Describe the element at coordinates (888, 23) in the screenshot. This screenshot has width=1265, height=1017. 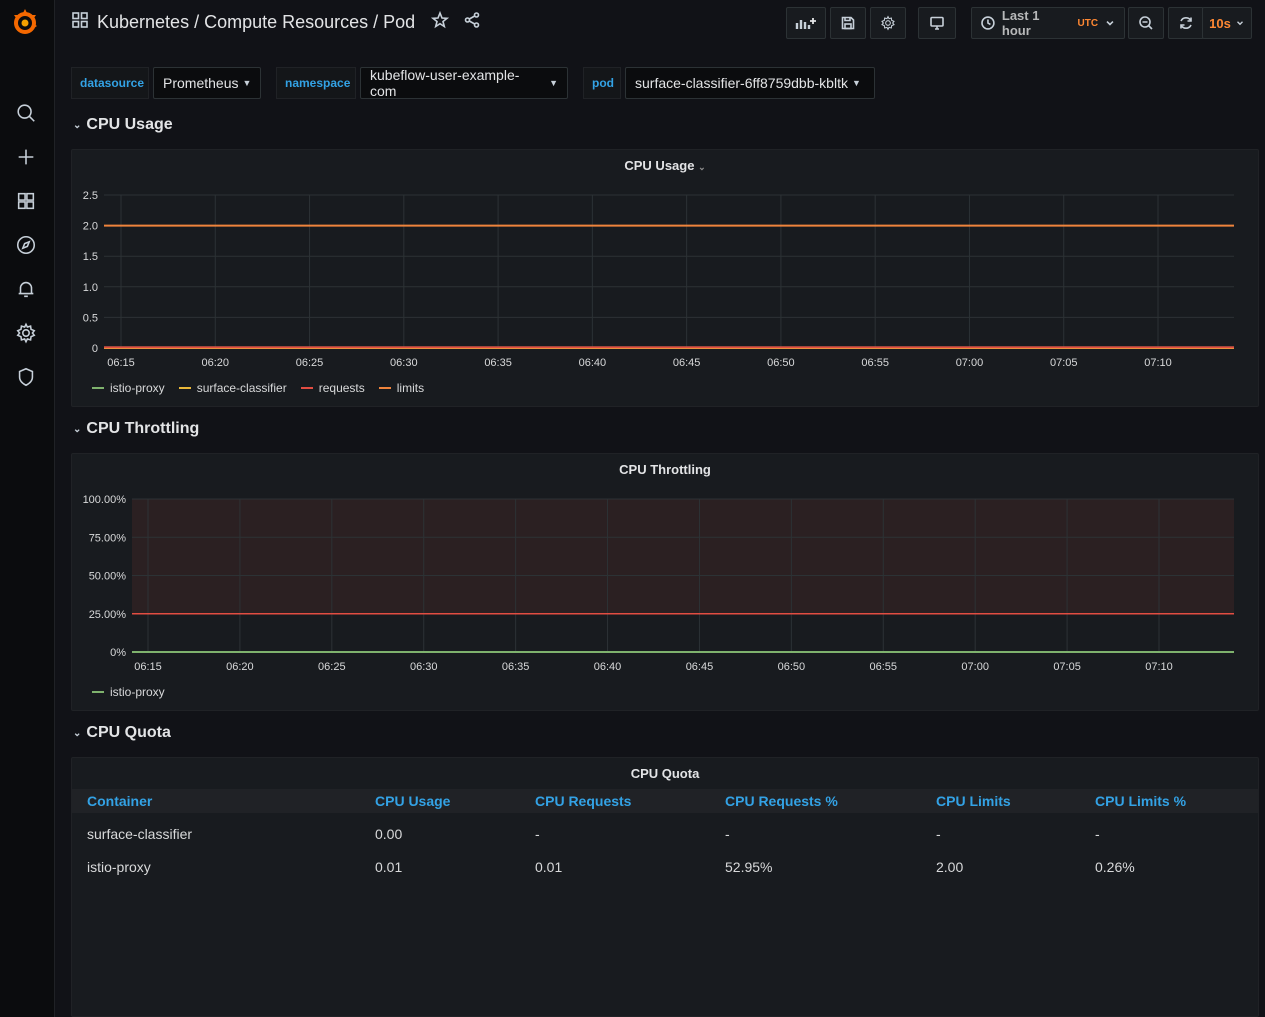
I see `dashboard-settings-button` at that location.